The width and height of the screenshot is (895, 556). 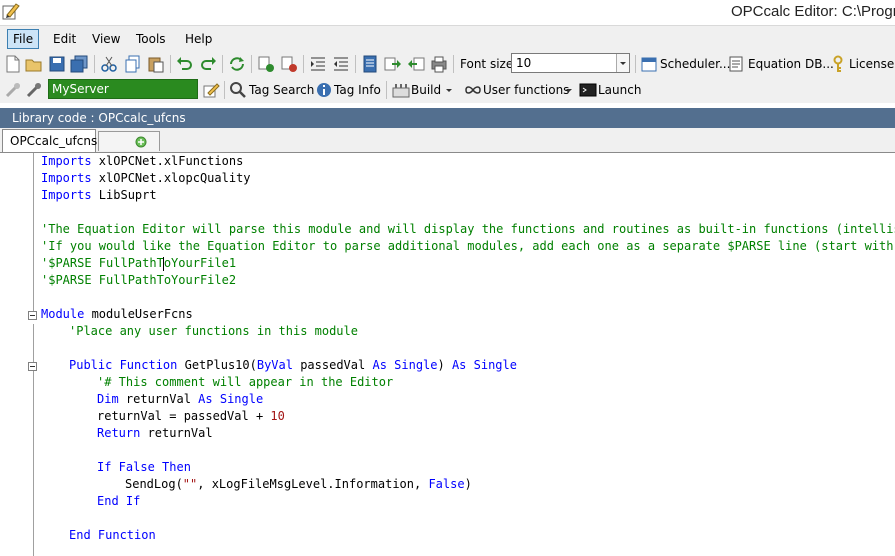 What do you see at coordinates (141, 142) in the screenshot?
I see `add-tab-icon` at bounding box center [141, 142].